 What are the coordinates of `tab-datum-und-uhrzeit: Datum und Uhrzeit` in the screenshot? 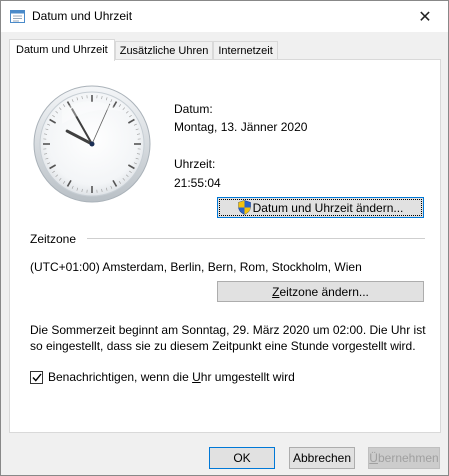 It's located at (62, 50).